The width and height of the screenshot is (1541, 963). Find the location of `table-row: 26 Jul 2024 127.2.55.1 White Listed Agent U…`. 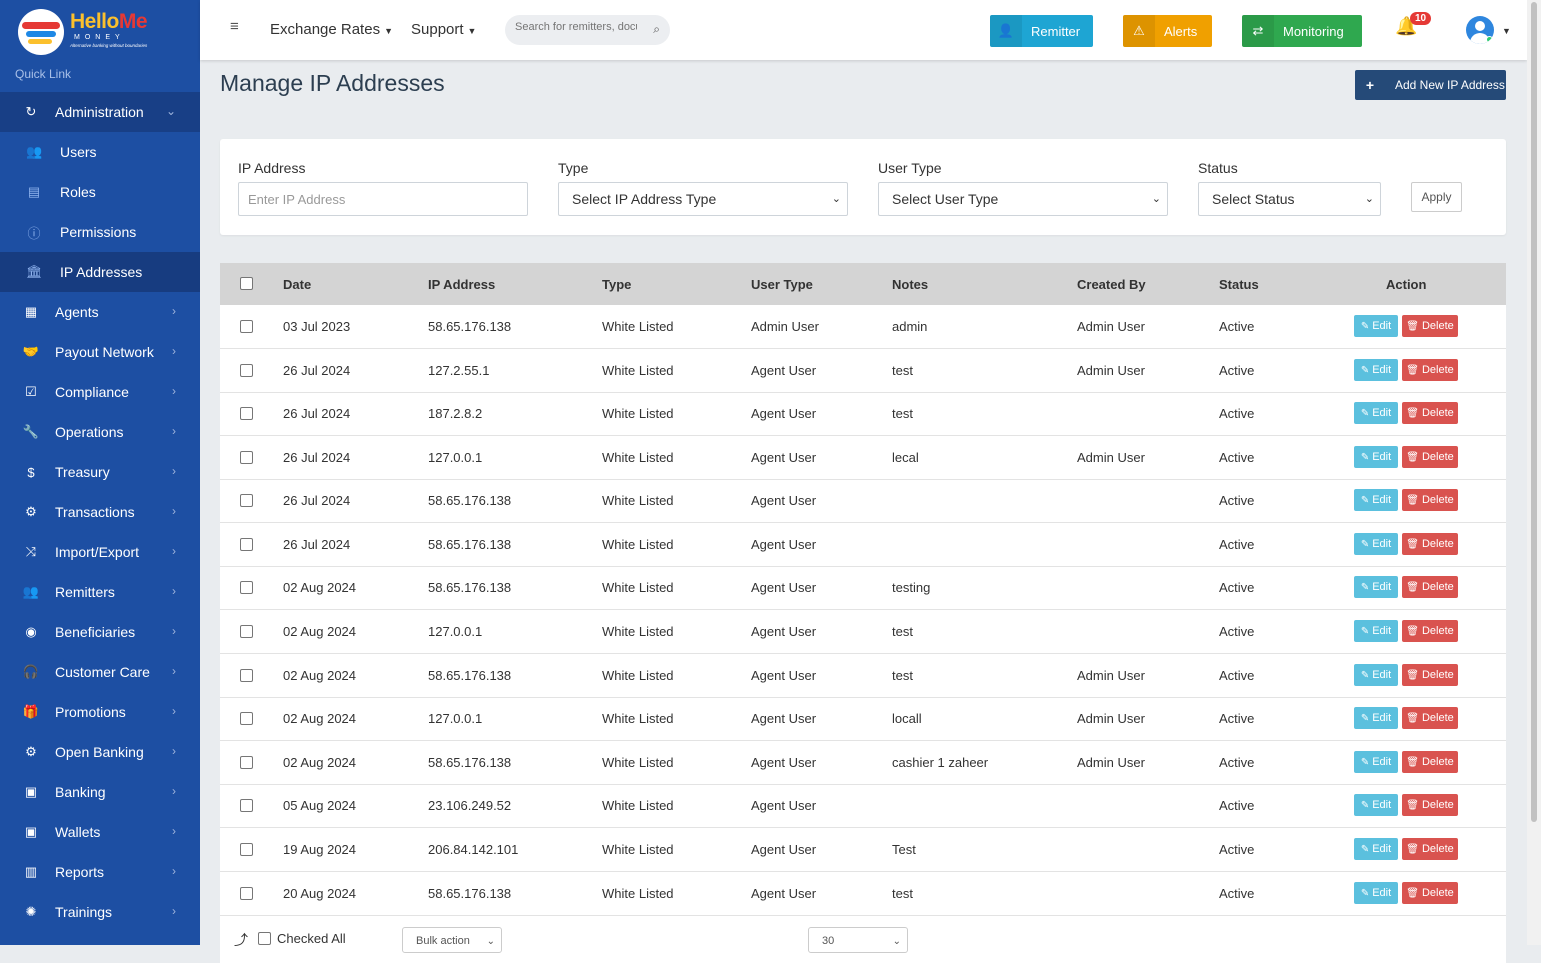

table-row: 26 Jul 2024 127.2.55.1 White Listed Agent U… is located at coordinates (863, 371).